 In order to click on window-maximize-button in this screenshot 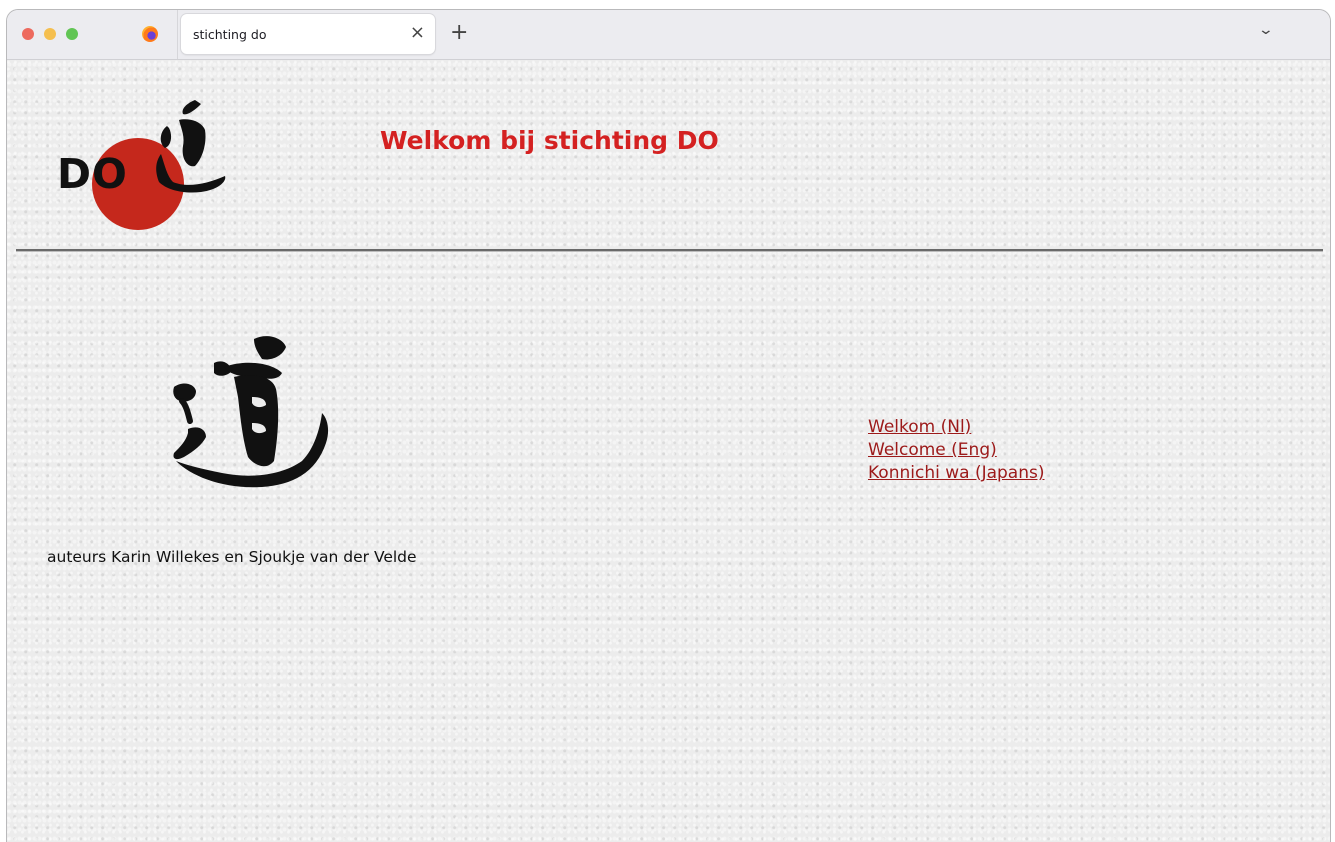, I will do `click(72, 34)`.